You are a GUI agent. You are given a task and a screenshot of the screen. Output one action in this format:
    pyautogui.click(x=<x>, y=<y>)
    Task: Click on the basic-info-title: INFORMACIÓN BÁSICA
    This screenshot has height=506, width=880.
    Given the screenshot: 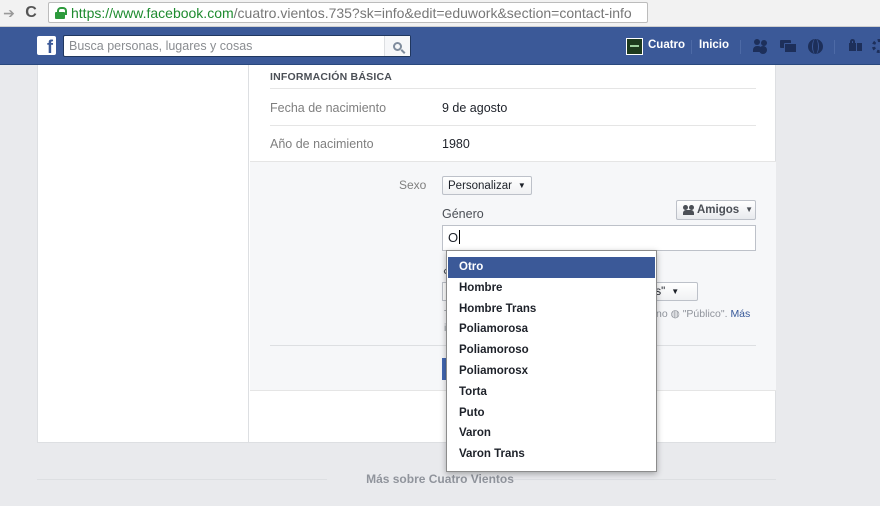 What is the action you would take?
    pyautogui.click(x=331, y=77)
    